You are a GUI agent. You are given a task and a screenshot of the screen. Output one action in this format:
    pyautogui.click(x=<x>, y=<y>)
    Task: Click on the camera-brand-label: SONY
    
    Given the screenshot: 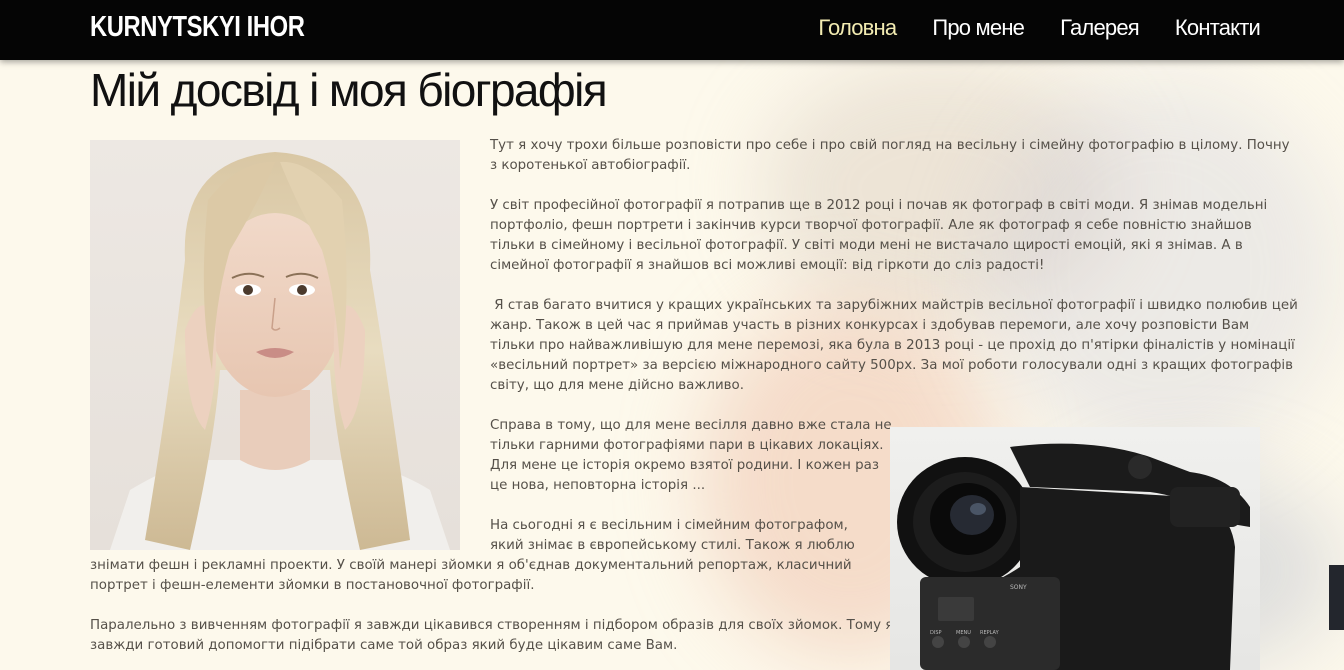 What is the action you would take?
    pyautogui.click(x=1018, y=587)
    